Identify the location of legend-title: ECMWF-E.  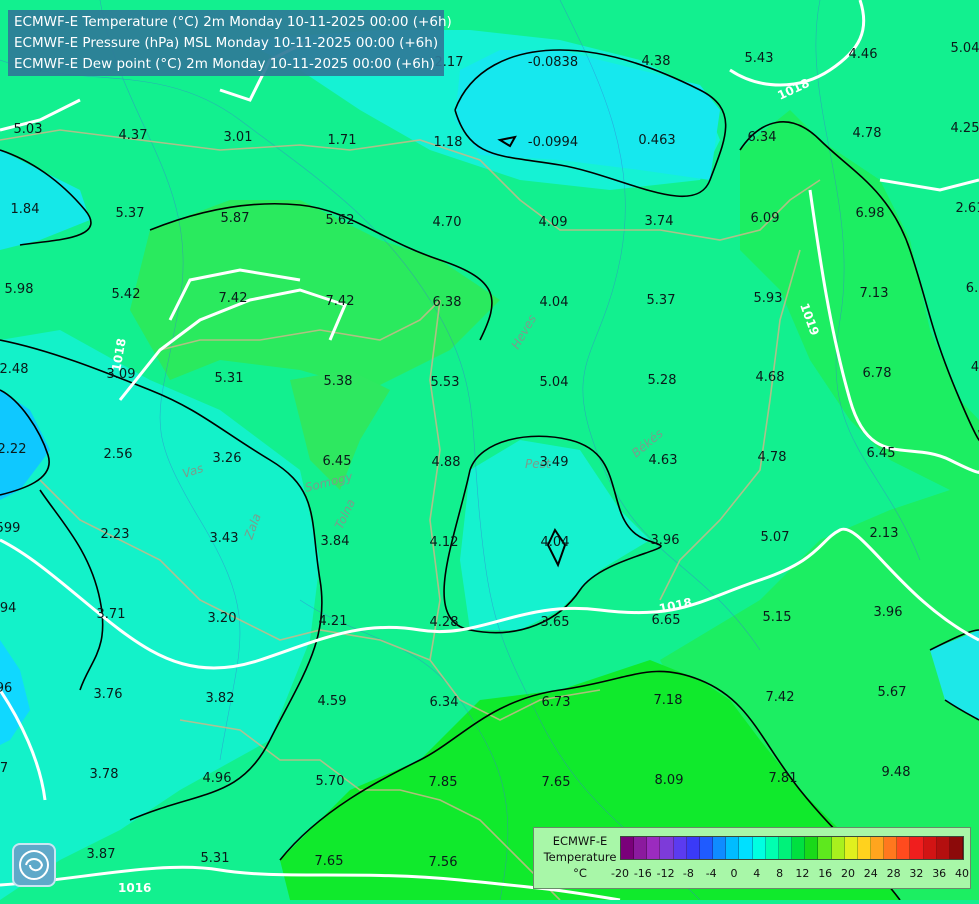
(580, 841).